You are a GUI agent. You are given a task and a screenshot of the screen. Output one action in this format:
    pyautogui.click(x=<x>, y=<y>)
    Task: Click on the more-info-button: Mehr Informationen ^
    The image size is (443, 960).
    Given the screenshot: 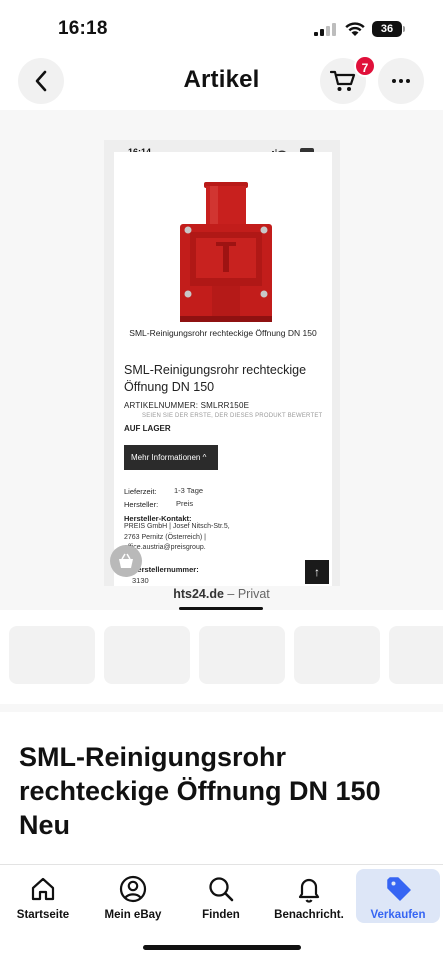 What is the action you would take?
    pyautogui.click(x=171, y=457)
    